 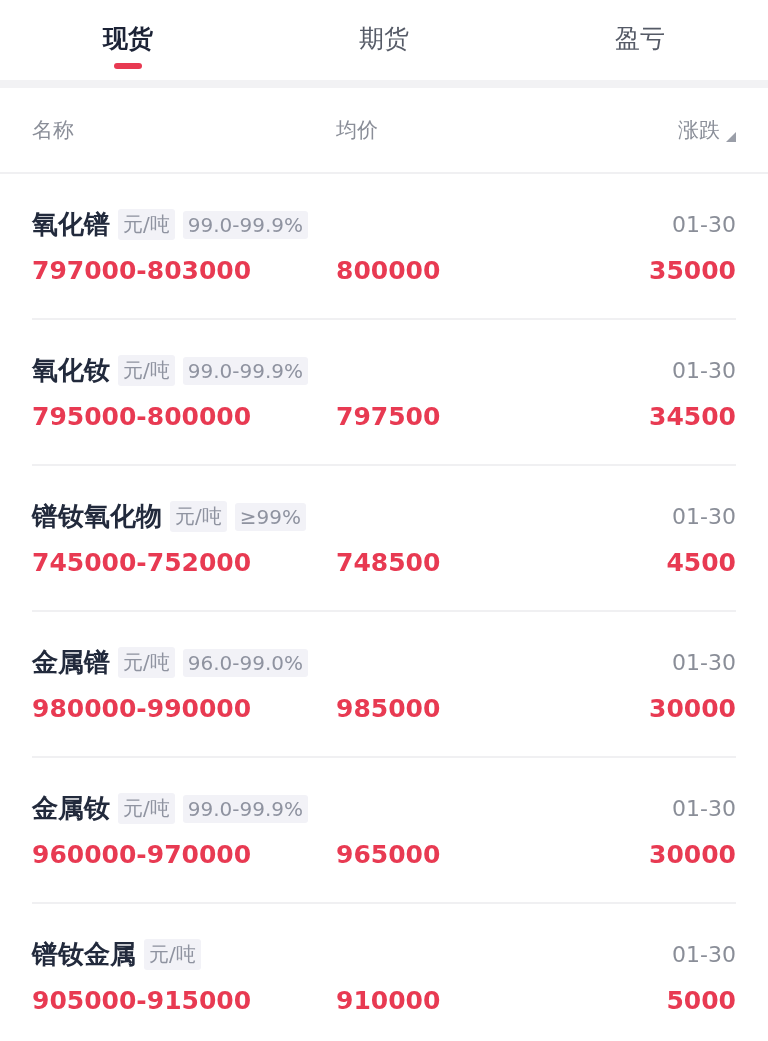 I want to click on price-range: 797000-803000, so click(x=142, y=270).